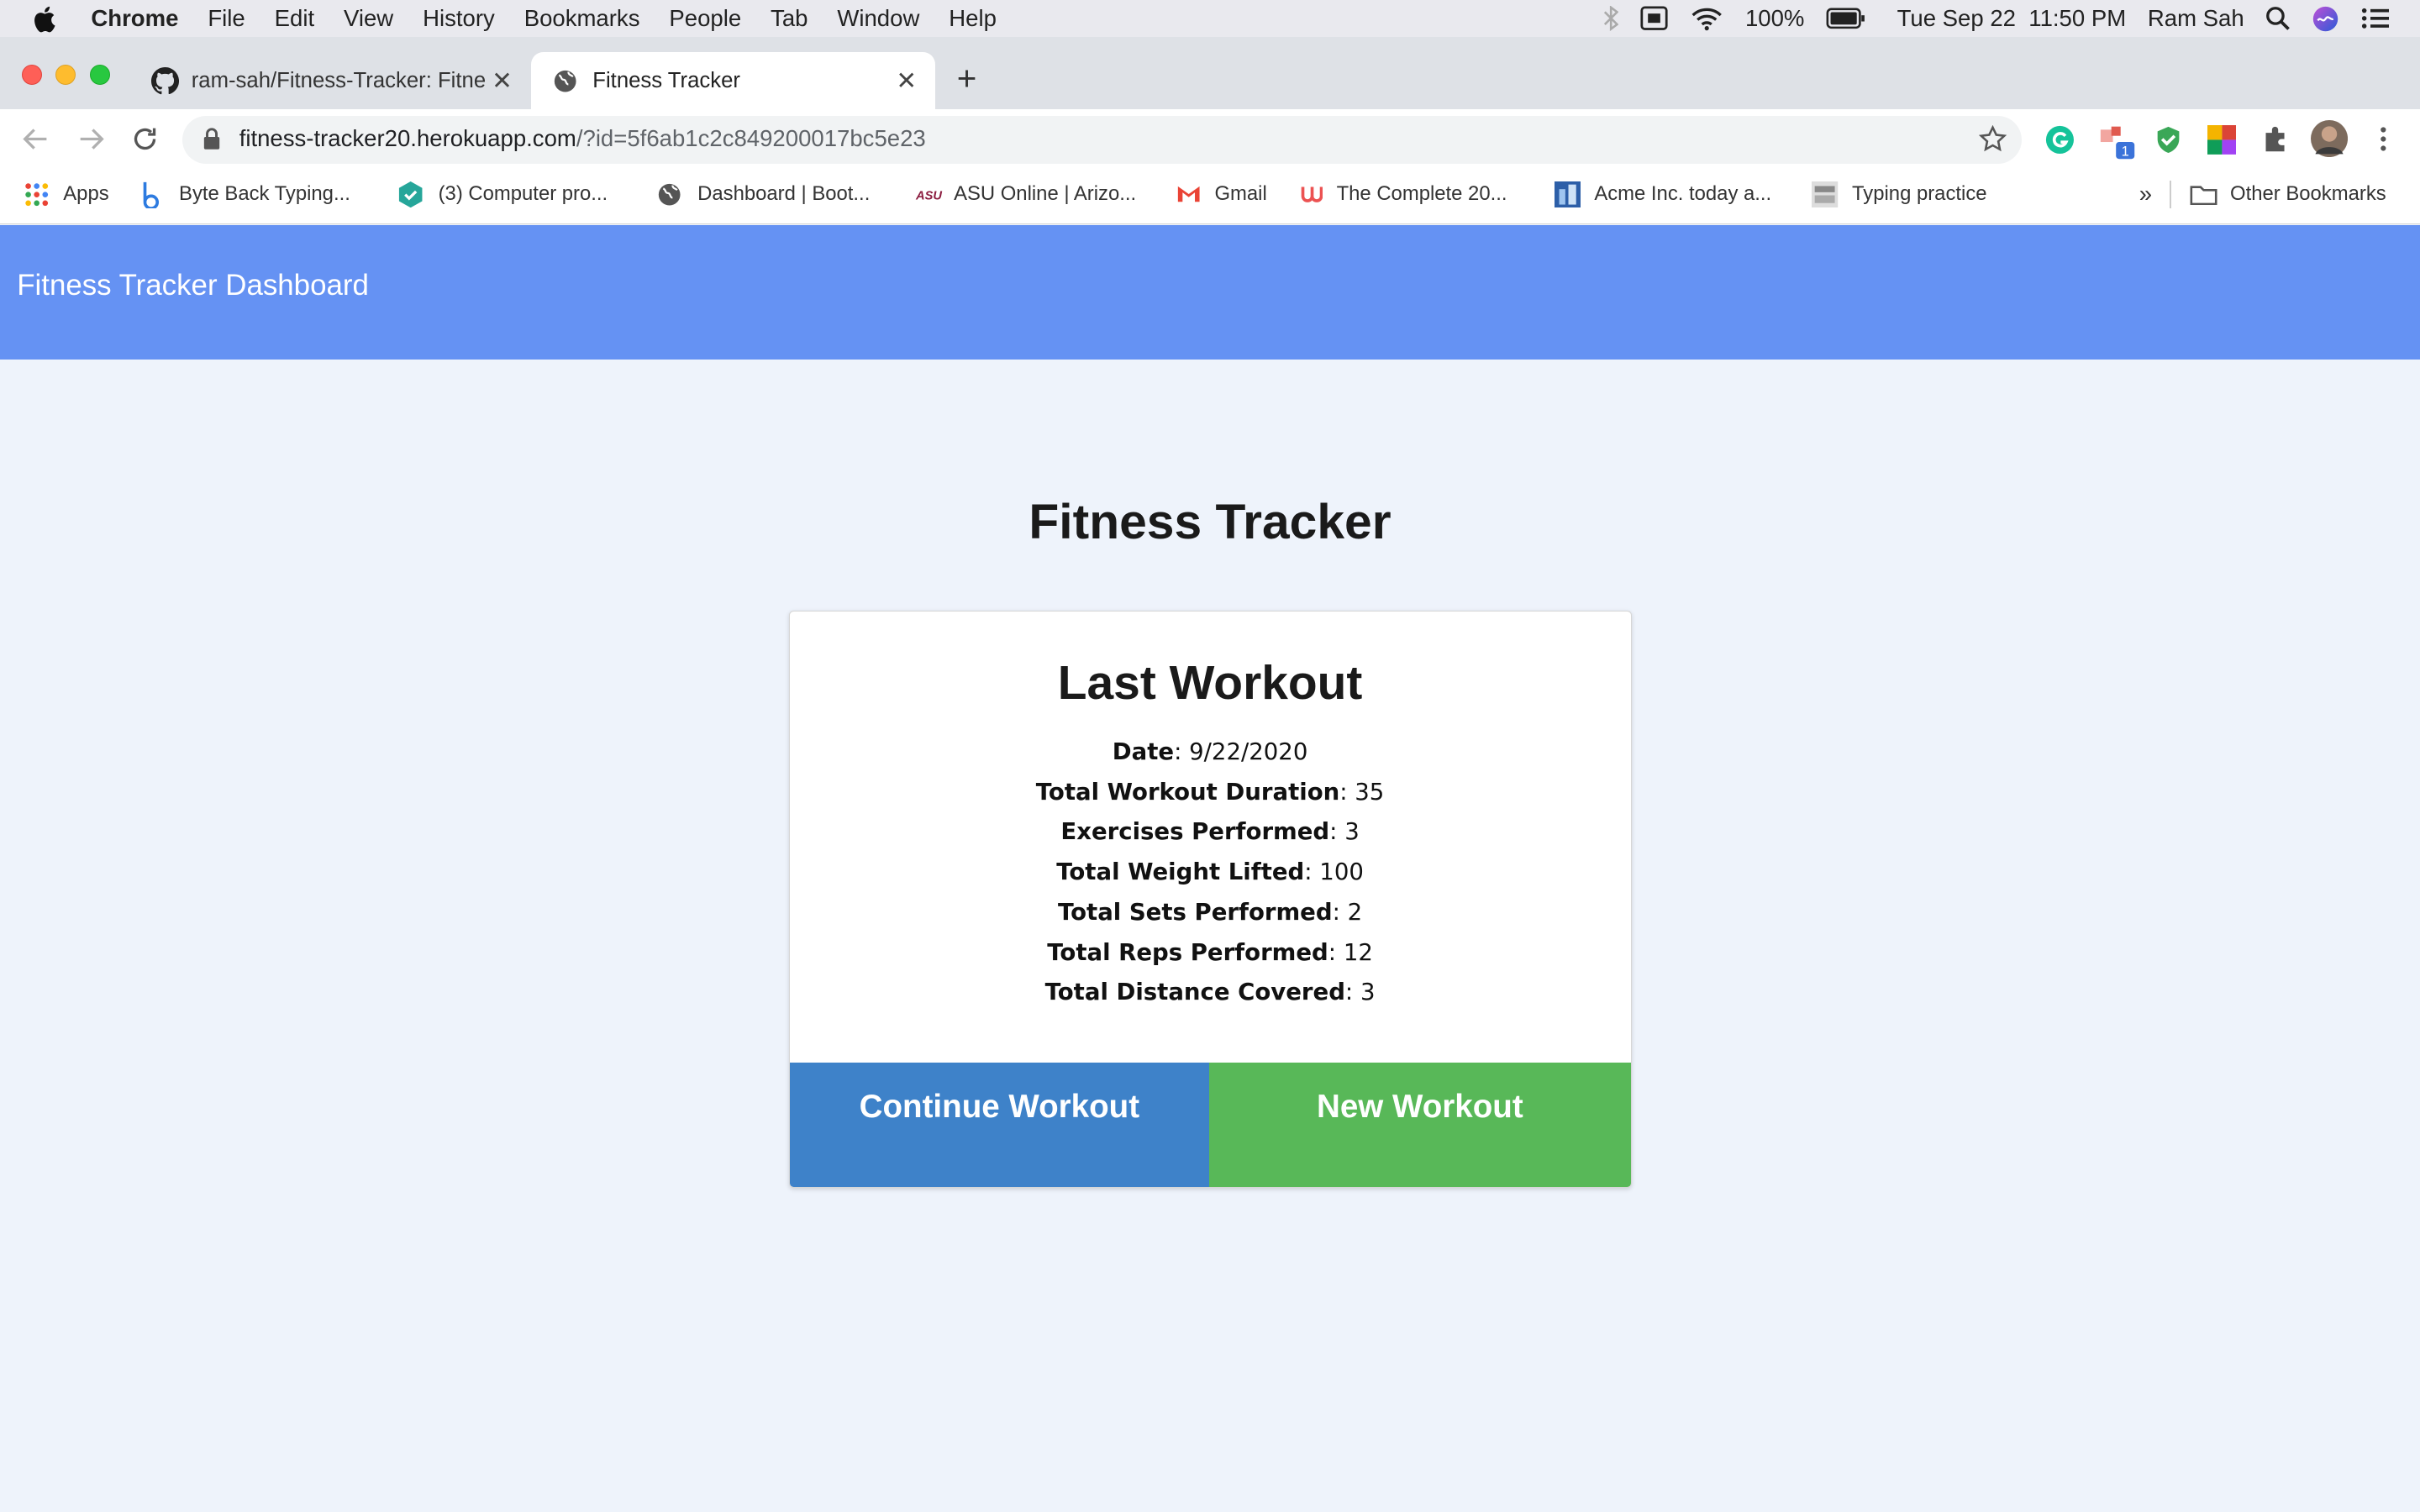 The width and height of the screenshot is (2420, 1512). I want to click on gmail-icon, so click(1188, 194).